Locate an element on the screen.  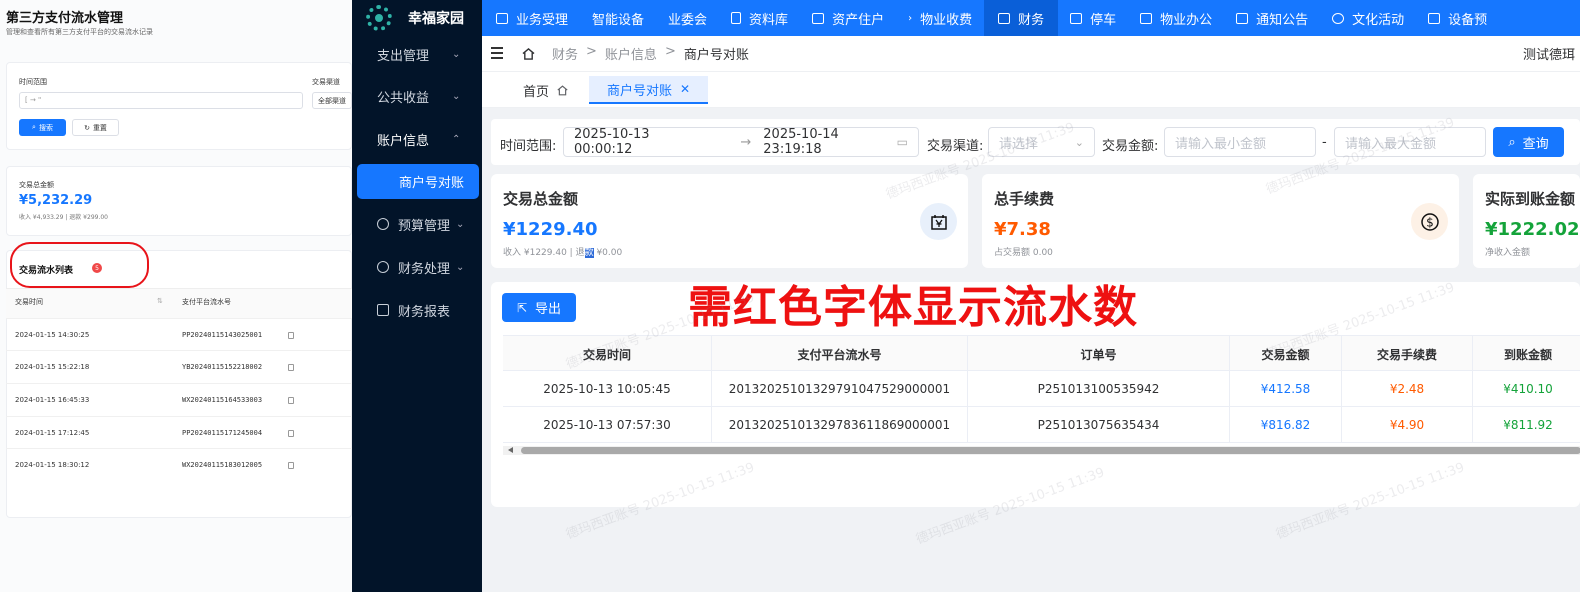
business-icon is located at coordinates (502, 18).